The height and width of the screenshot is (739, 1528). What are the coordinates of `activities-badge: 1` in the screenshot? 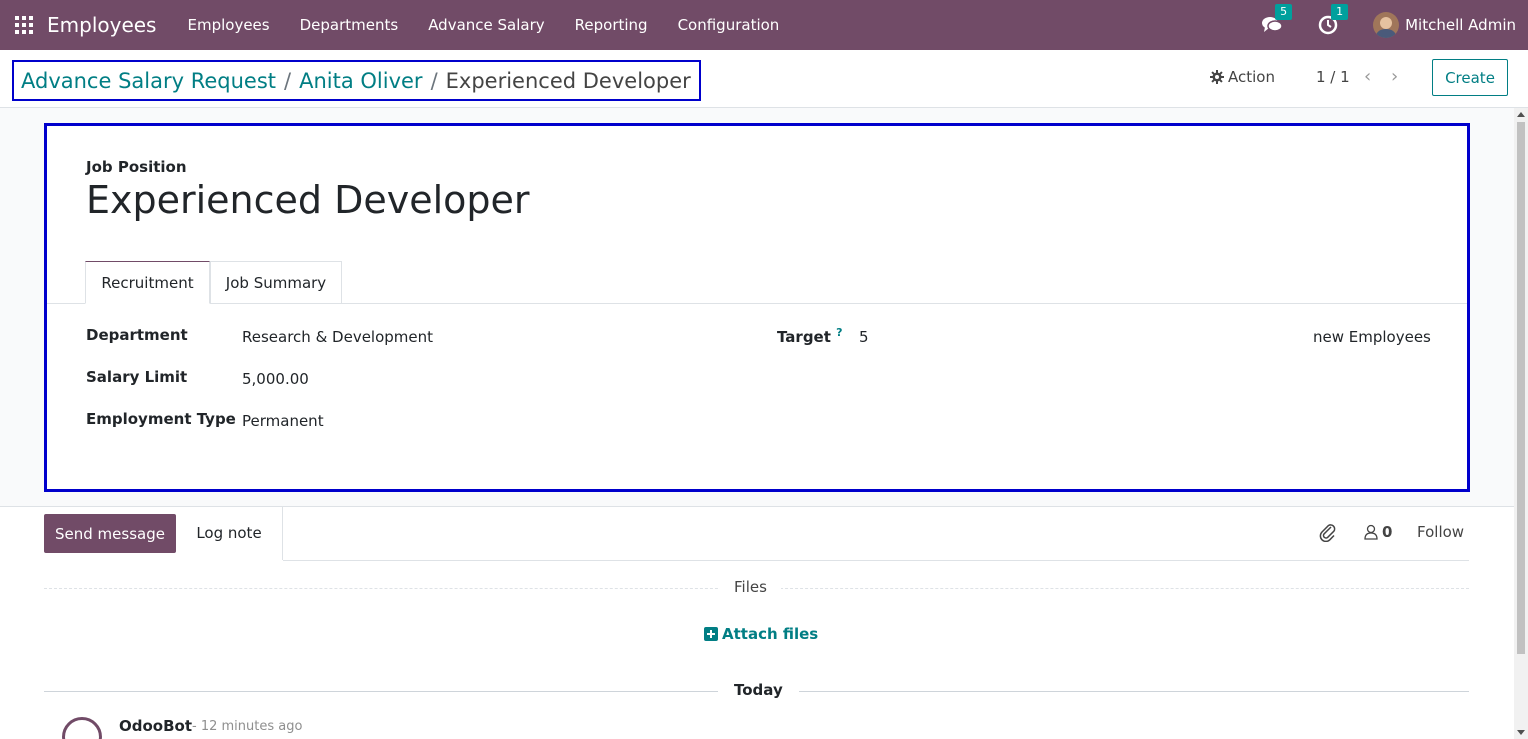 It's located at (1340, 12).